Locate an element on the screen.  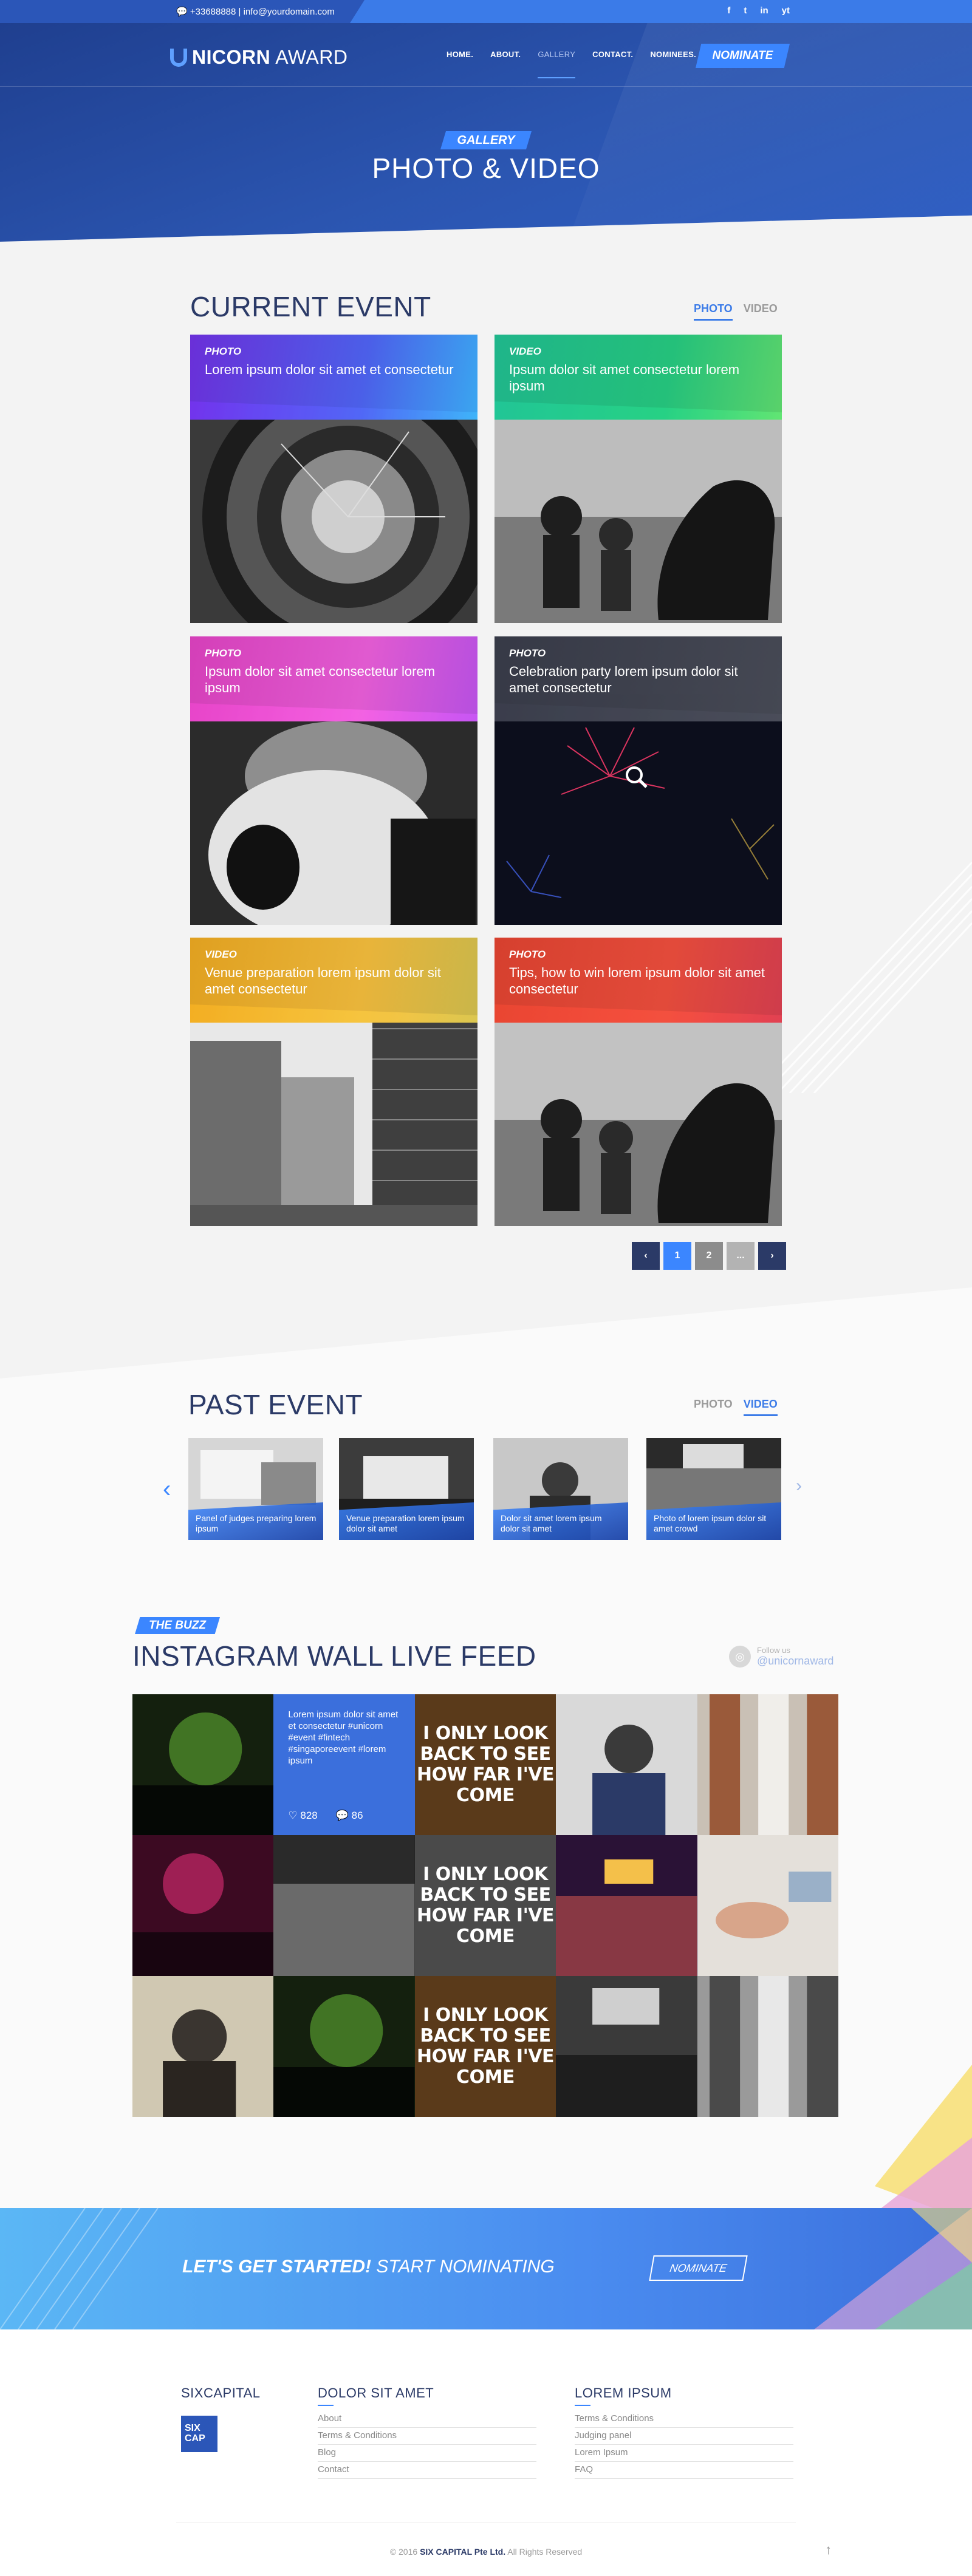
follow-instagram: ◎ Follow us @unicornaward is located at coordinates (781, 1657).